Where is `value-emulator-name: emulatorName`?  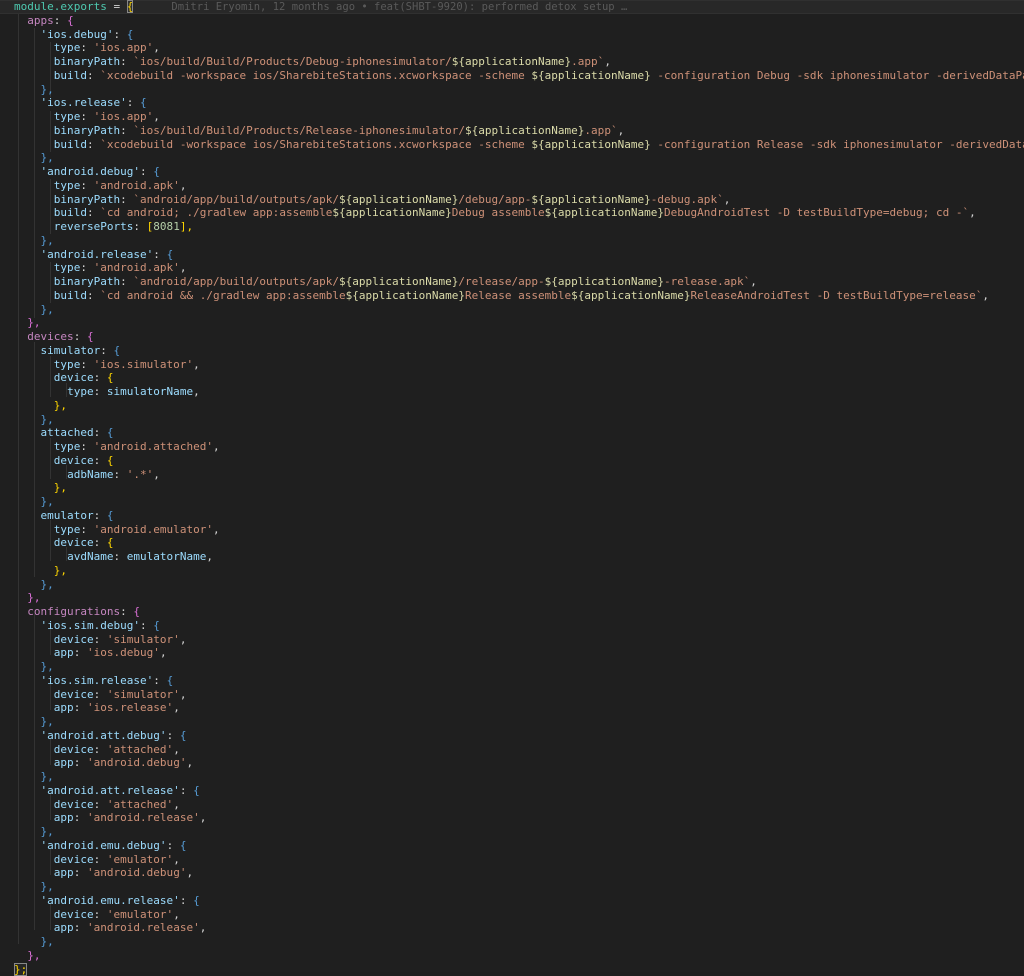 value-emulator-name: emulatorName is located at coordinates (167, 556).